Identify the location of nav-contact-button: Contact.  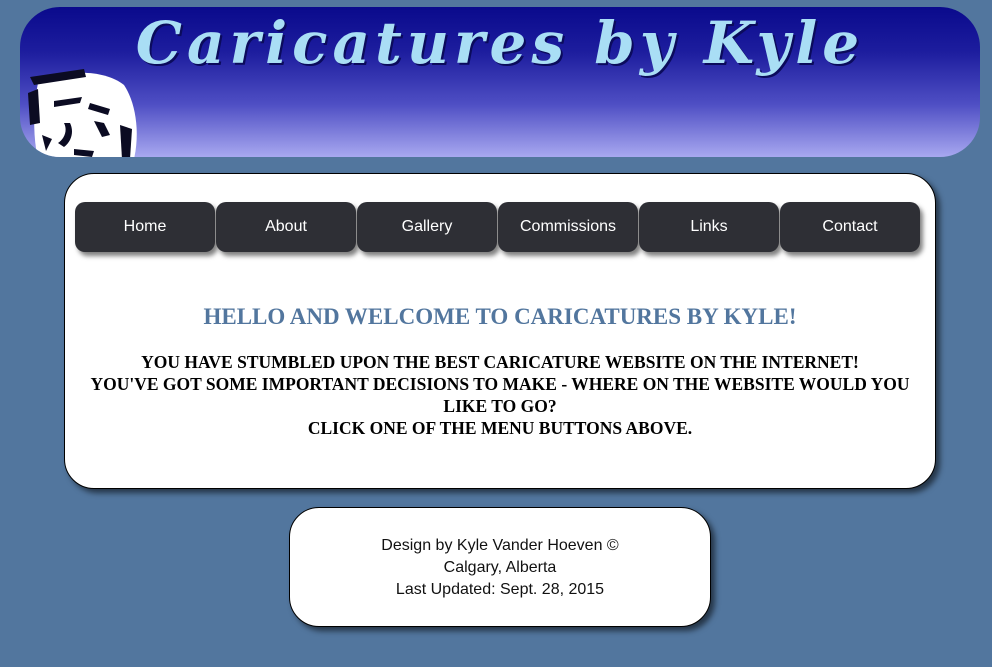
(850, 227).